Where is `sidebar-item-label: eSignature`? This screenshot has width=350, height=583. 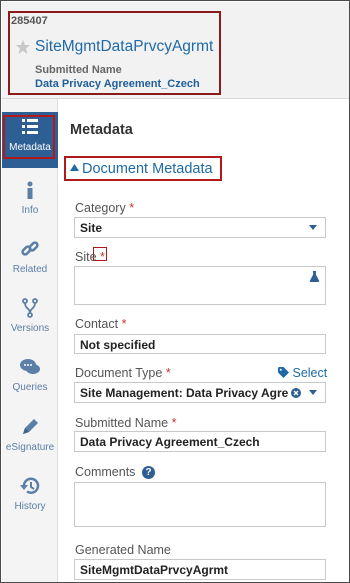 sidebar-item-label: eSignature is located at coordinates (30, 447).